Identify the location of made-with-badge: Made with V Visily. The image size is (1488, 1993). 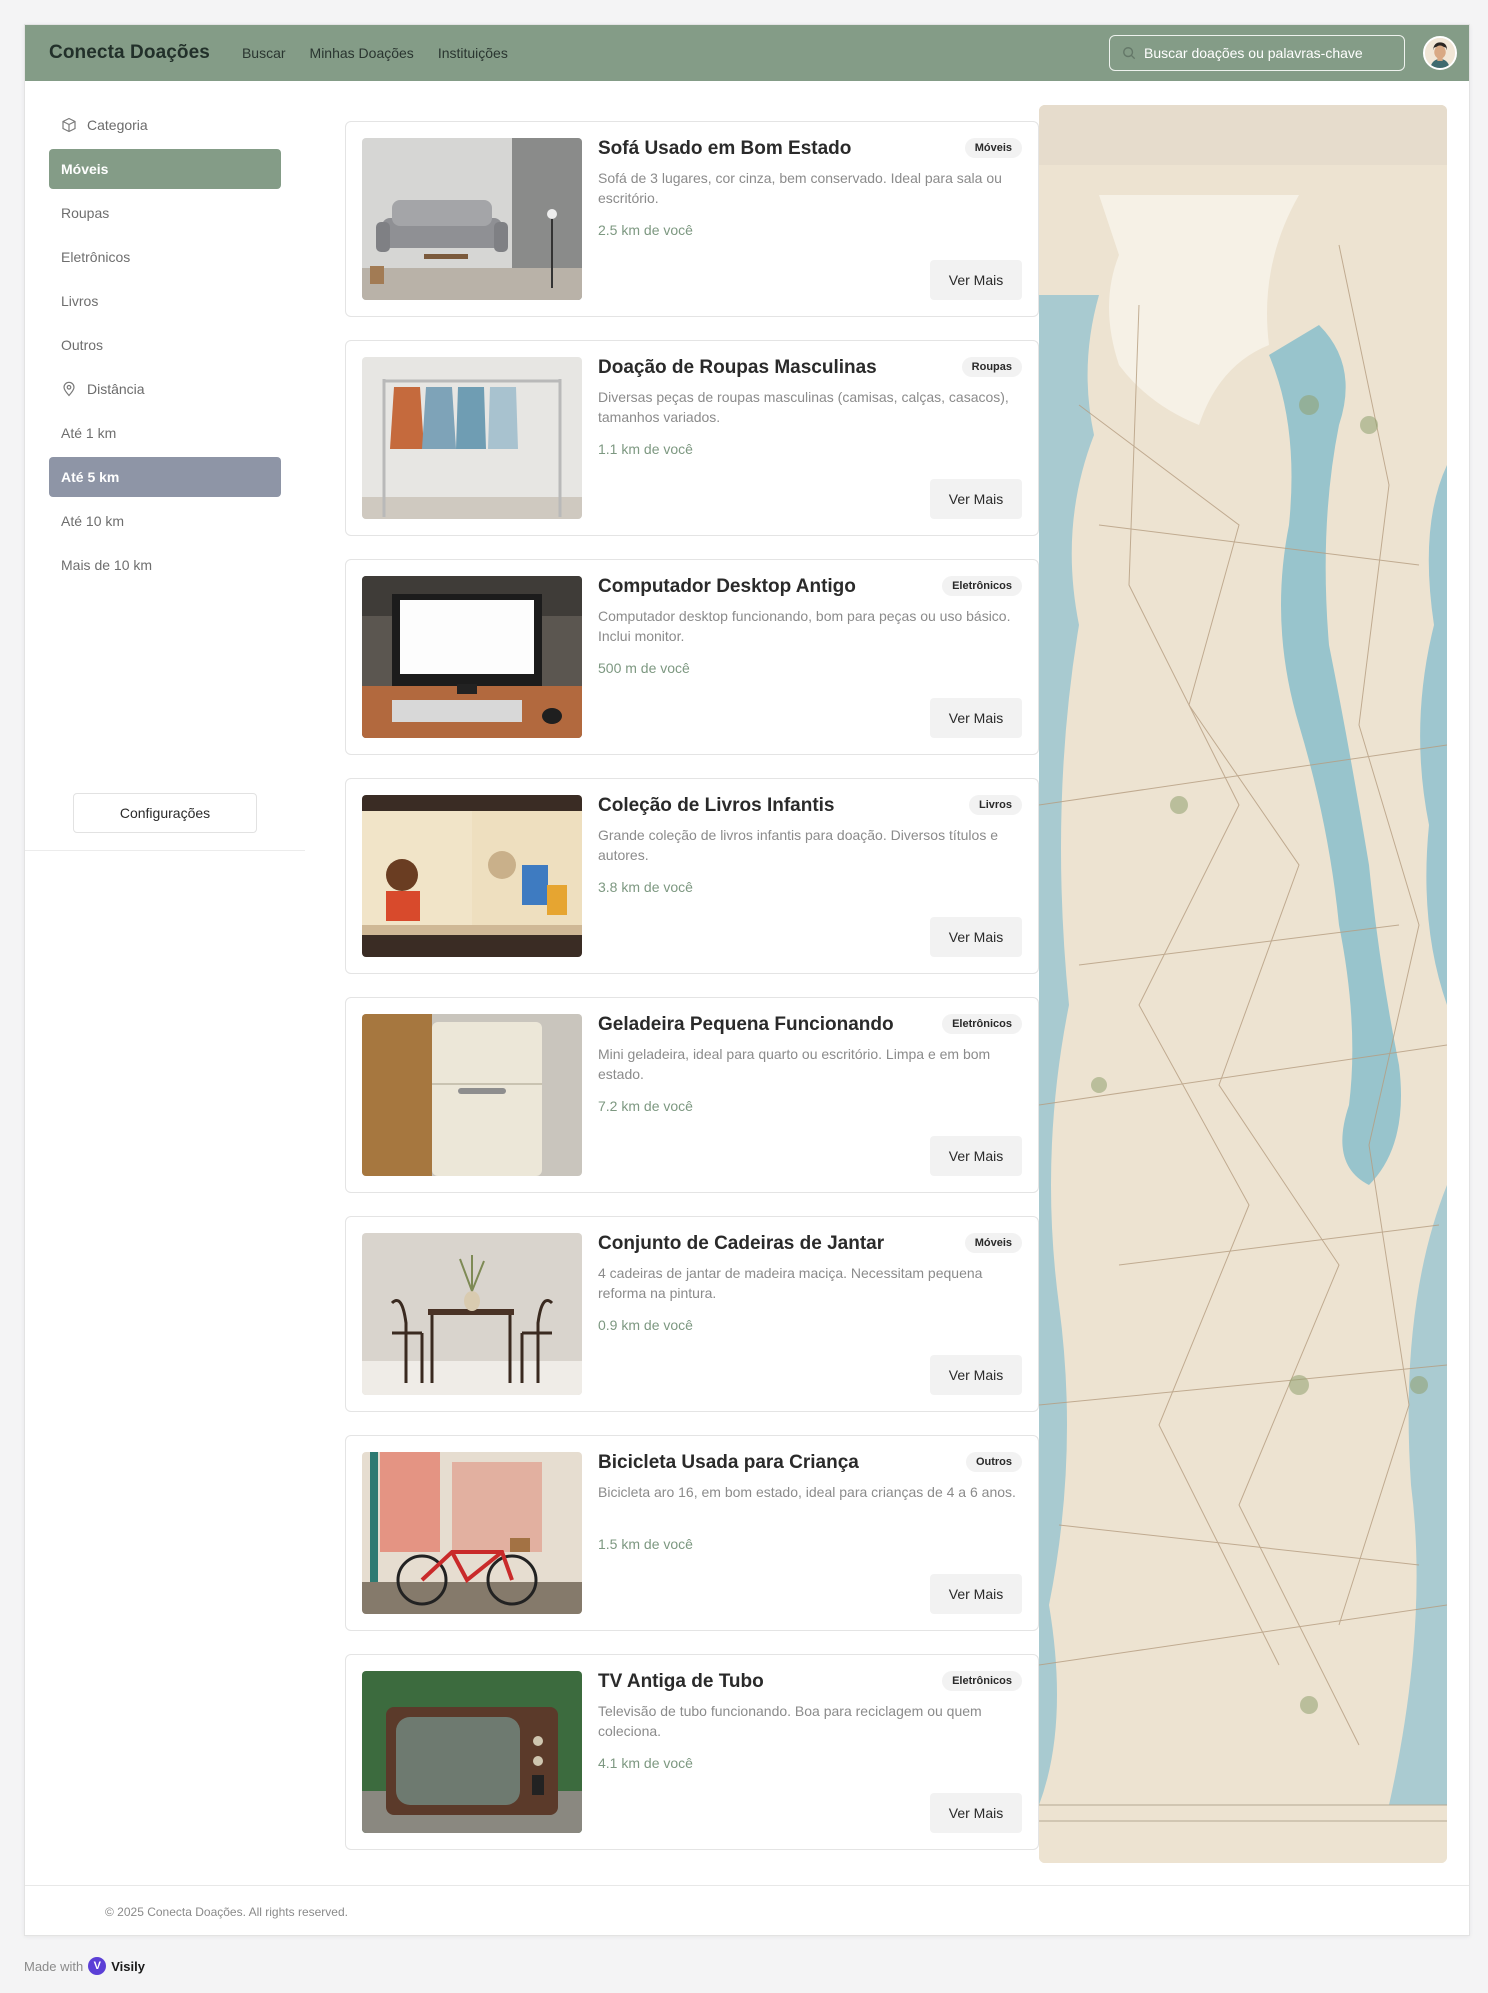
(84, 1966).